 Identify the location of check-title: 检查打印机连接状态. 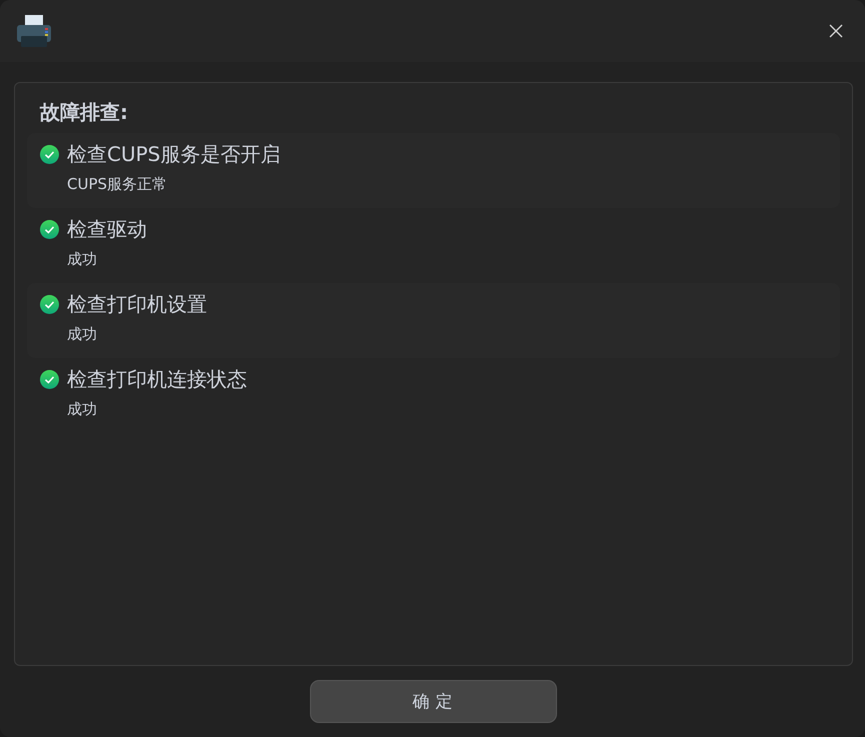
(157, 379).